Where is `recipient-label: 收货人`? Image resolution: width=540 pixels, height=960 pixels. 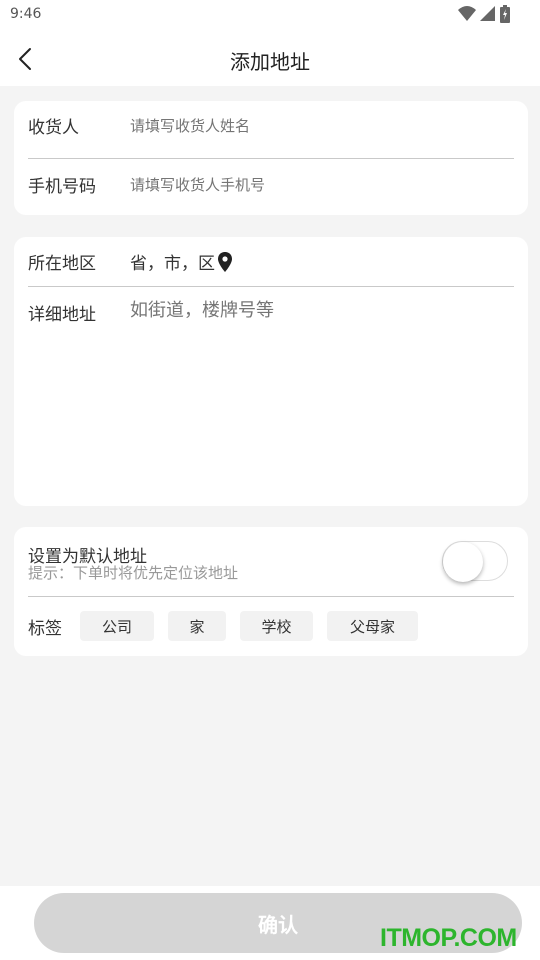 recipient-label: 收货人 is located at coordinates (53, 128).